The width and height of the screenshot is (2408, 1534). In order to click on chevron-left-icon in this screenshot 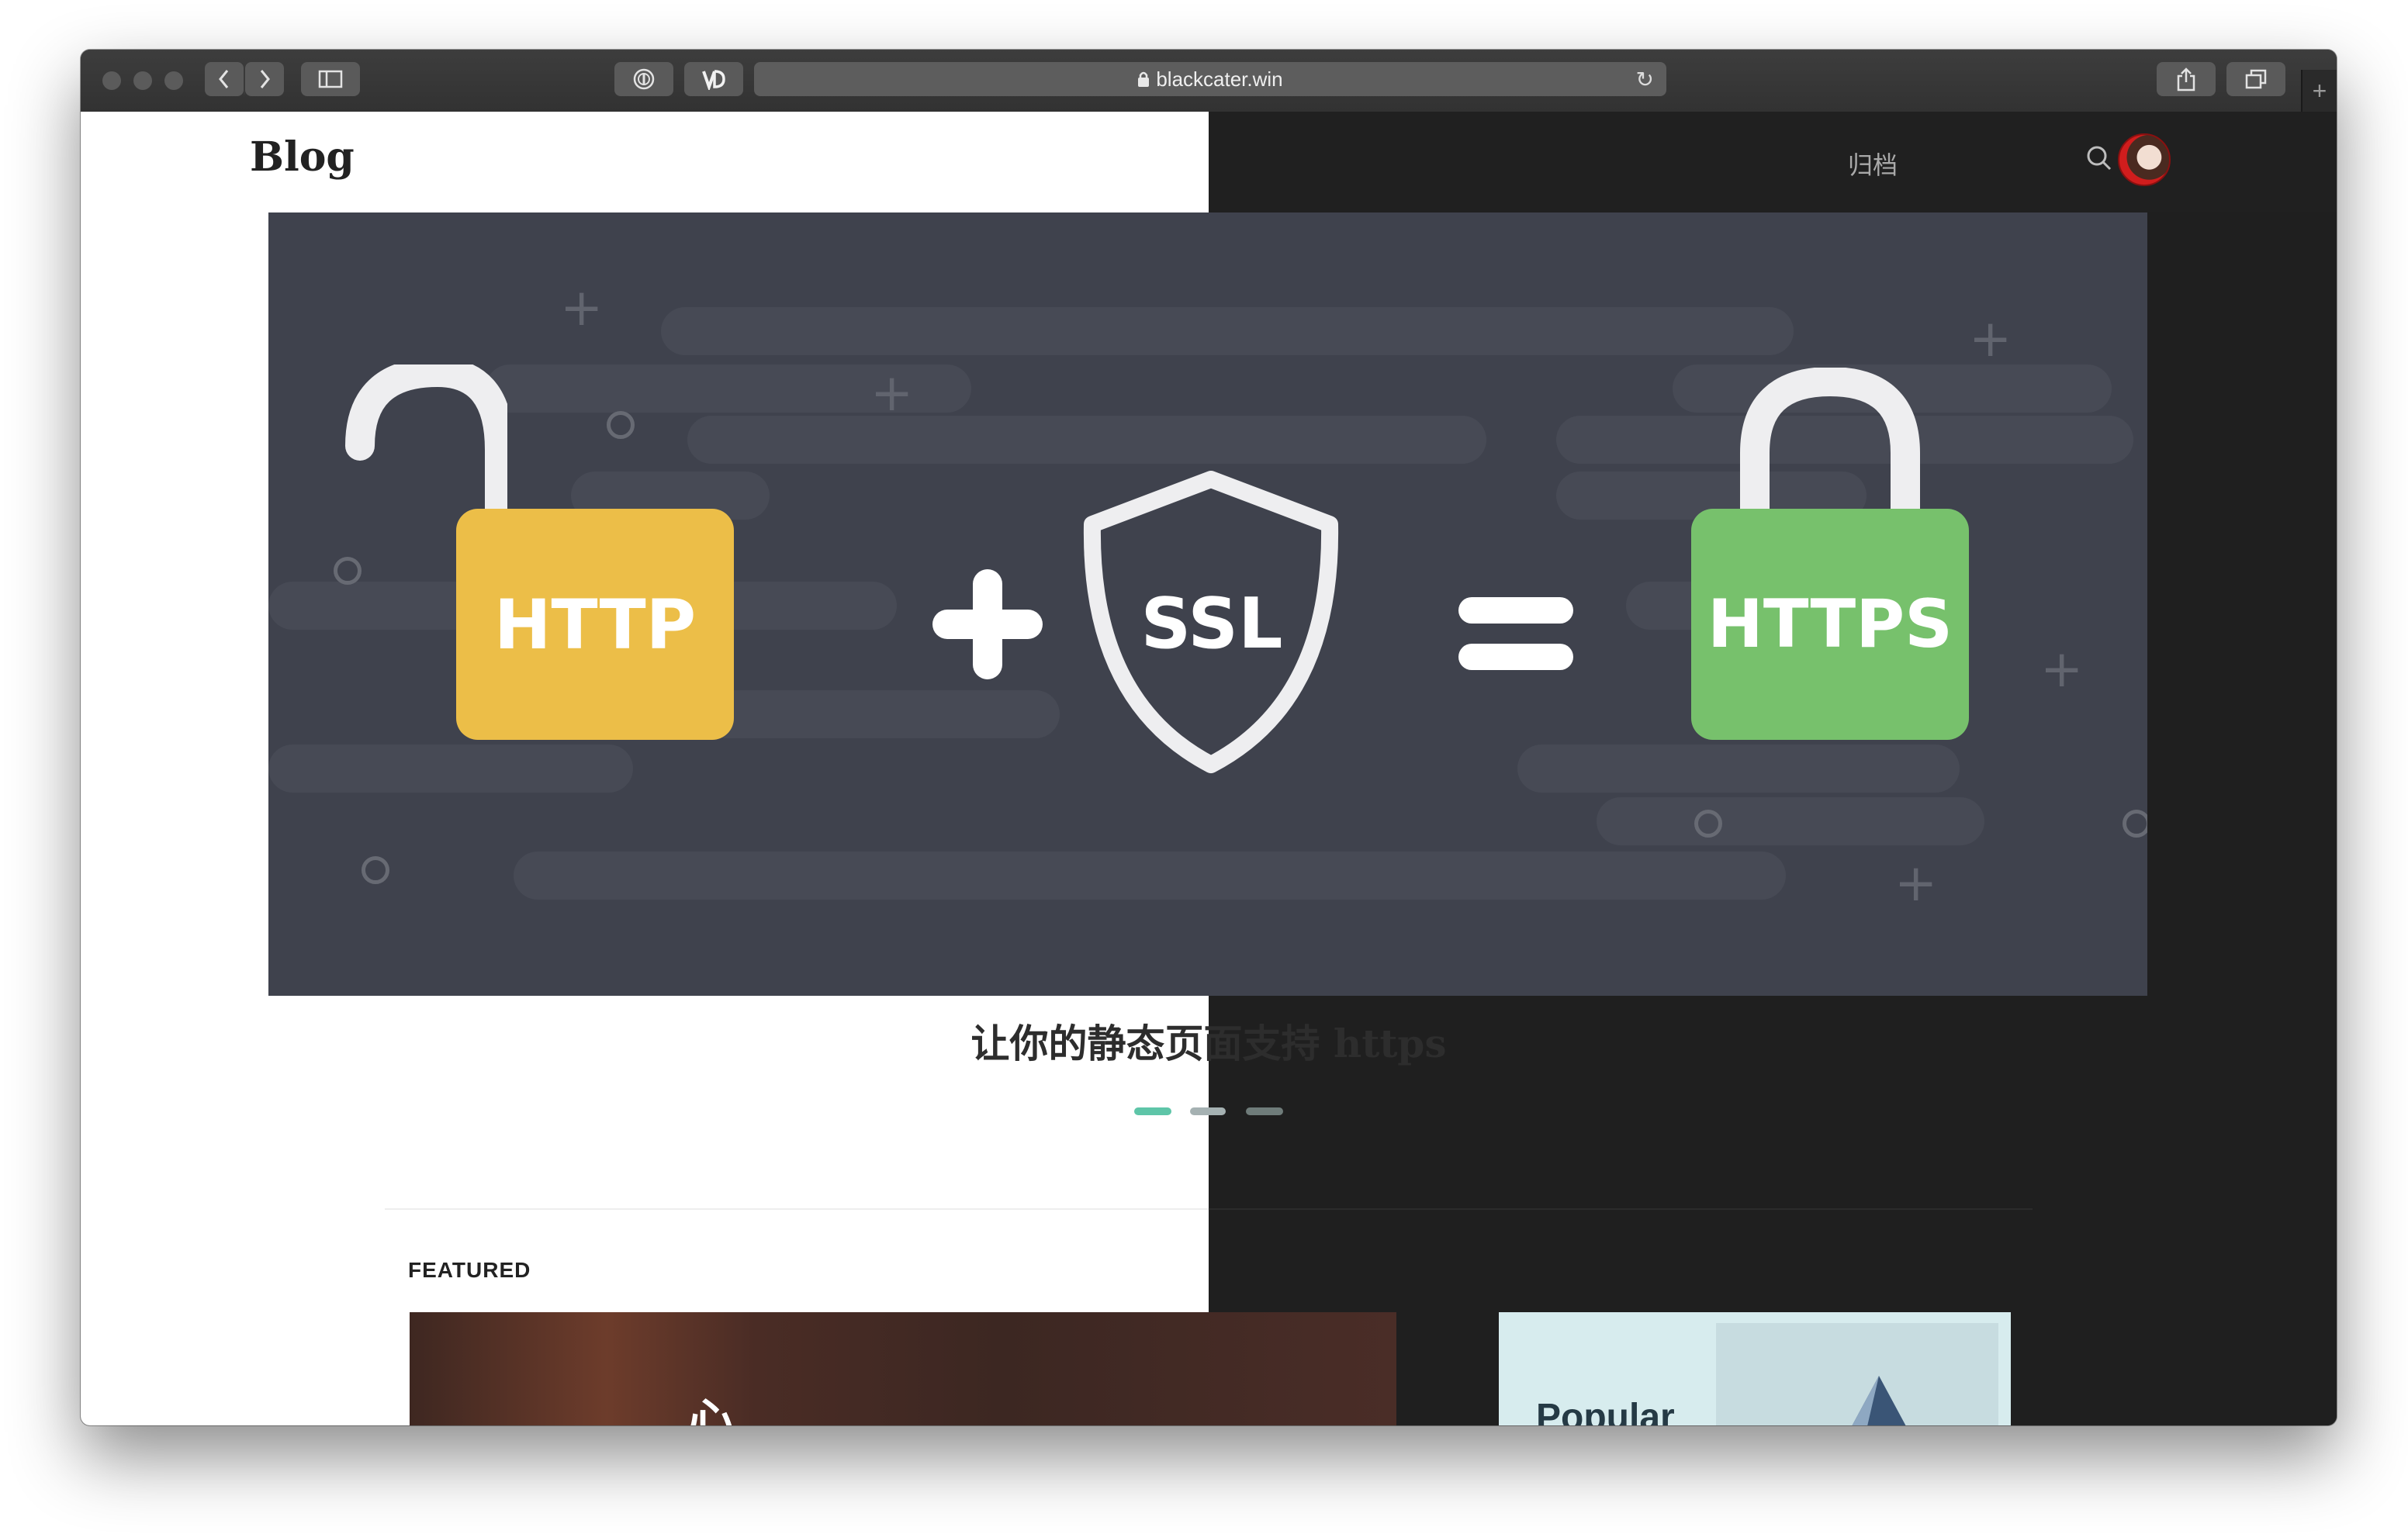, I will do `click(224, 79)`.